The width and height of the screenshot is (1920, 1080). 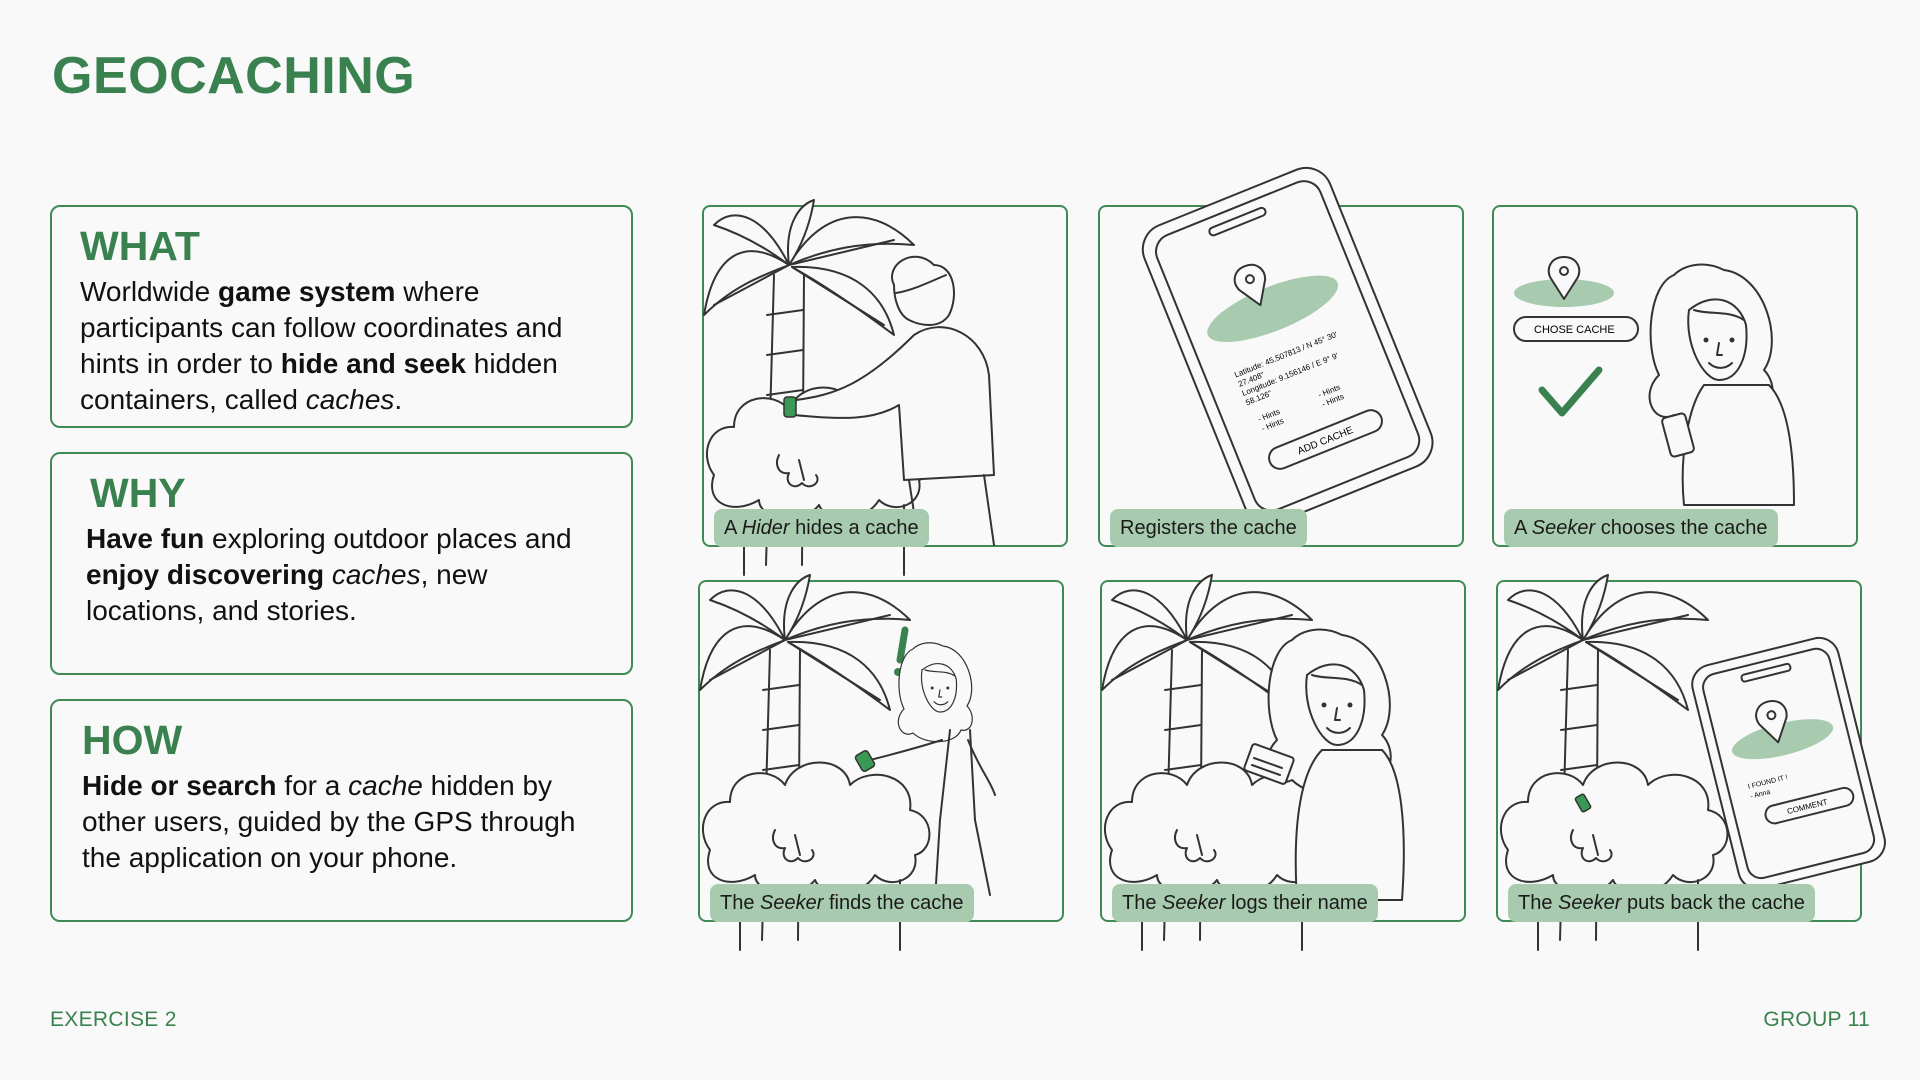 I want to click on svg-text: CHOSE CACHE, so click(x=1574, y=330).